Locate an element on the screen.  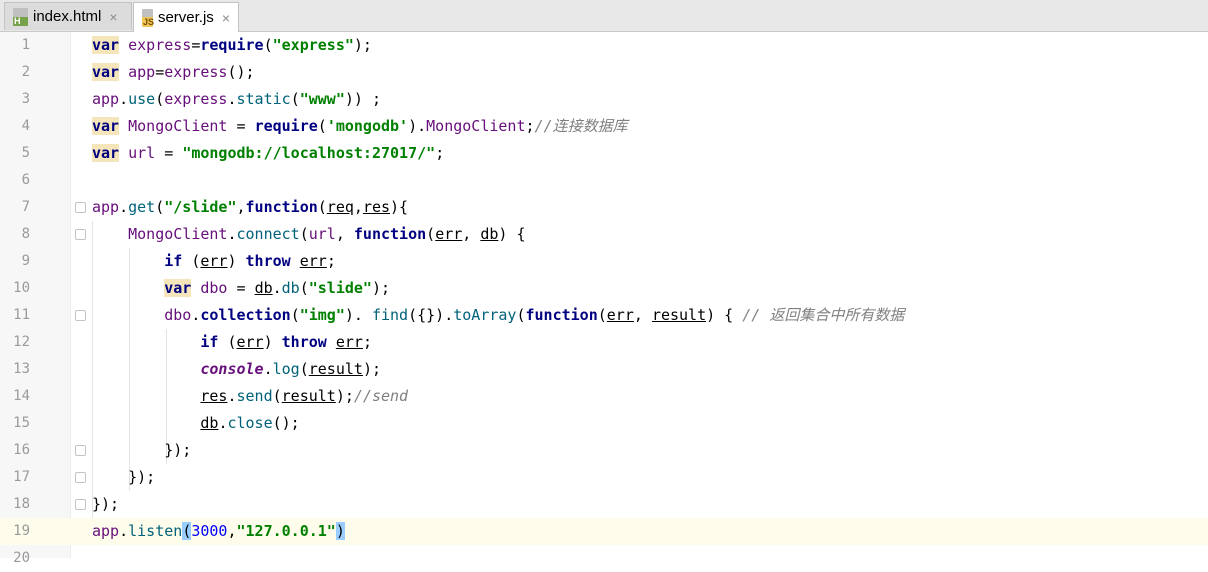
code-token: use is located at coordinates (142, 99).